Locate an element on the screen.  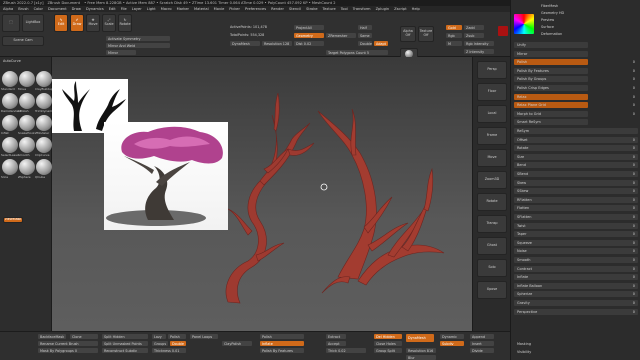
dynamesh-button: DynaMesh is located at coordinates (245, 43).